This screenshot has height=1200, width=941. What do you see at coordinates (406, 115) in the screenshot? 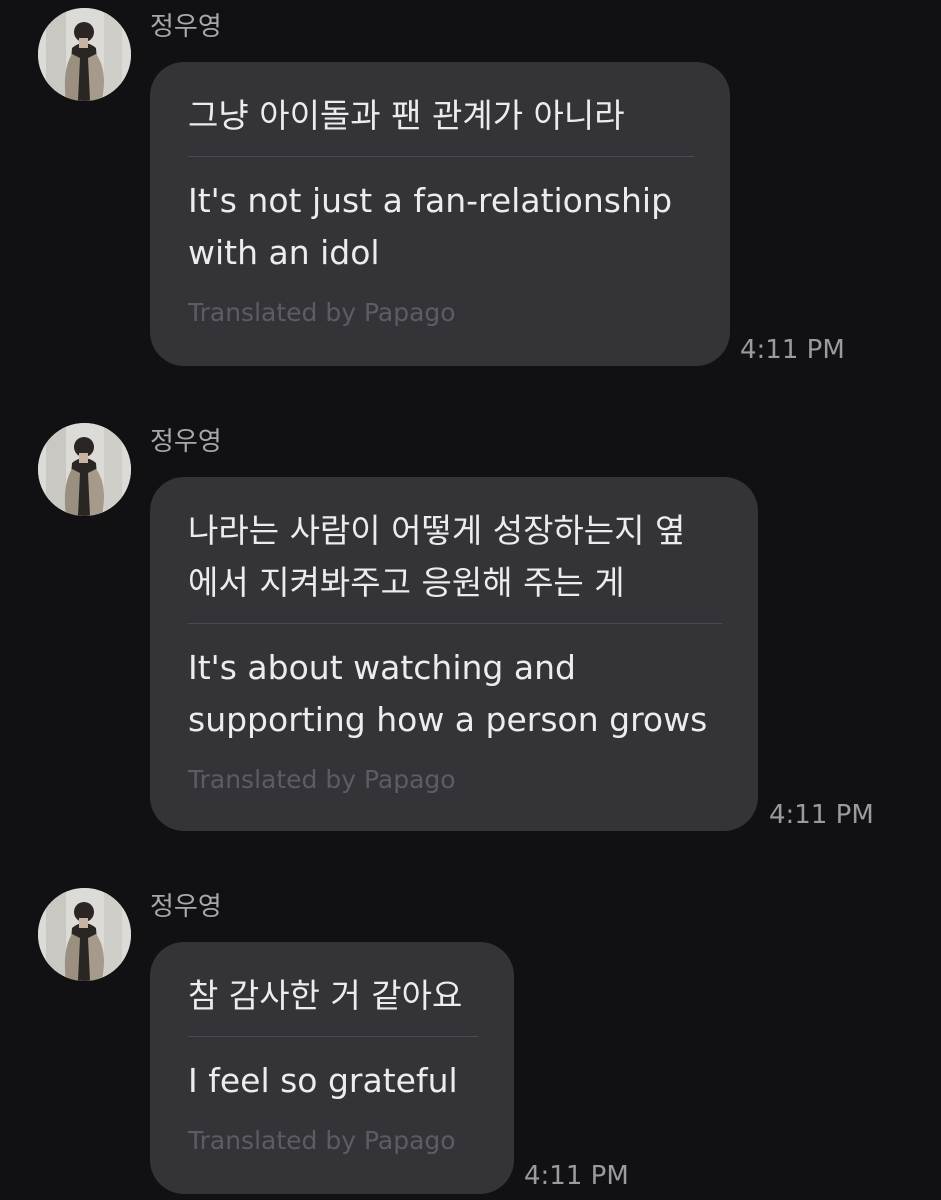
I see `original-text: 그냥 아이돌과 팬 관계가 아니라` at bounding box center [406, 115].